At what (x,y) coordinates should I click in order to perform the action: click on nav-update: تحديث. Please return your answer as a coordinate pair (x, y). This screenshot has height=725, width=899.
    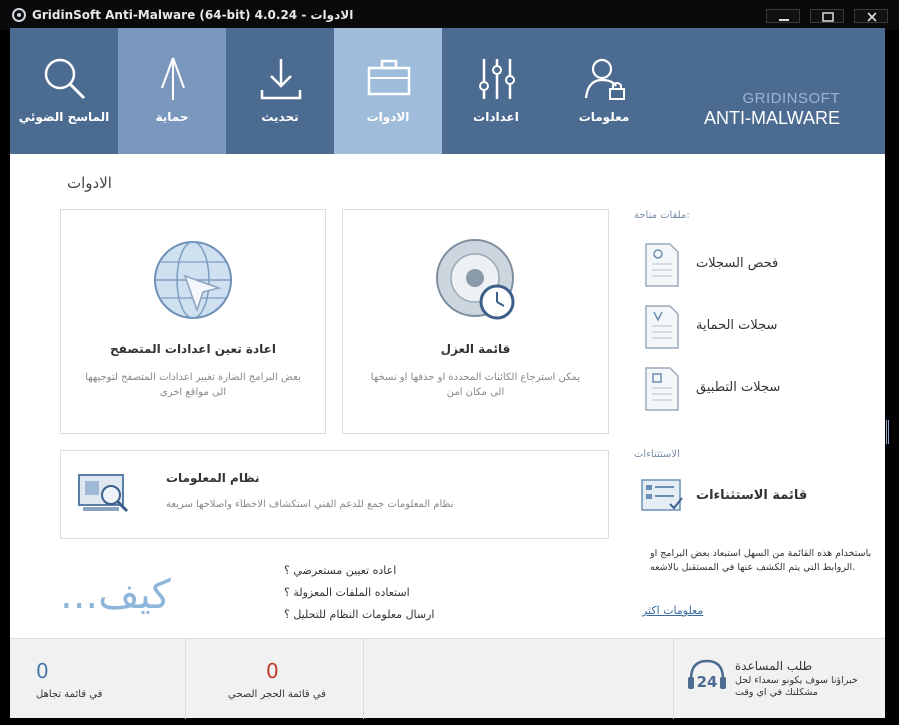
    Looking at the image, I should click on (280, 91).